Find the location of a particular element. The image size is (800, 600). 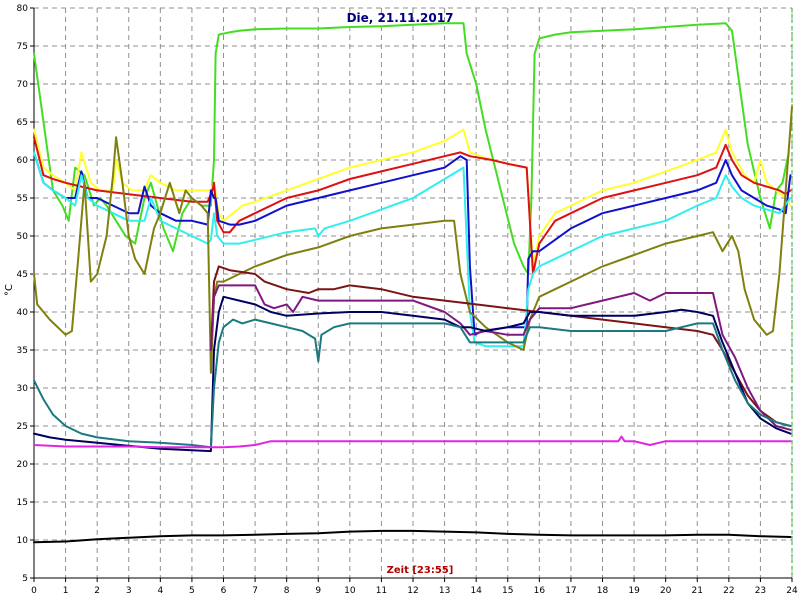

y-tick-label: 10 is located at coordinates (23, 541).